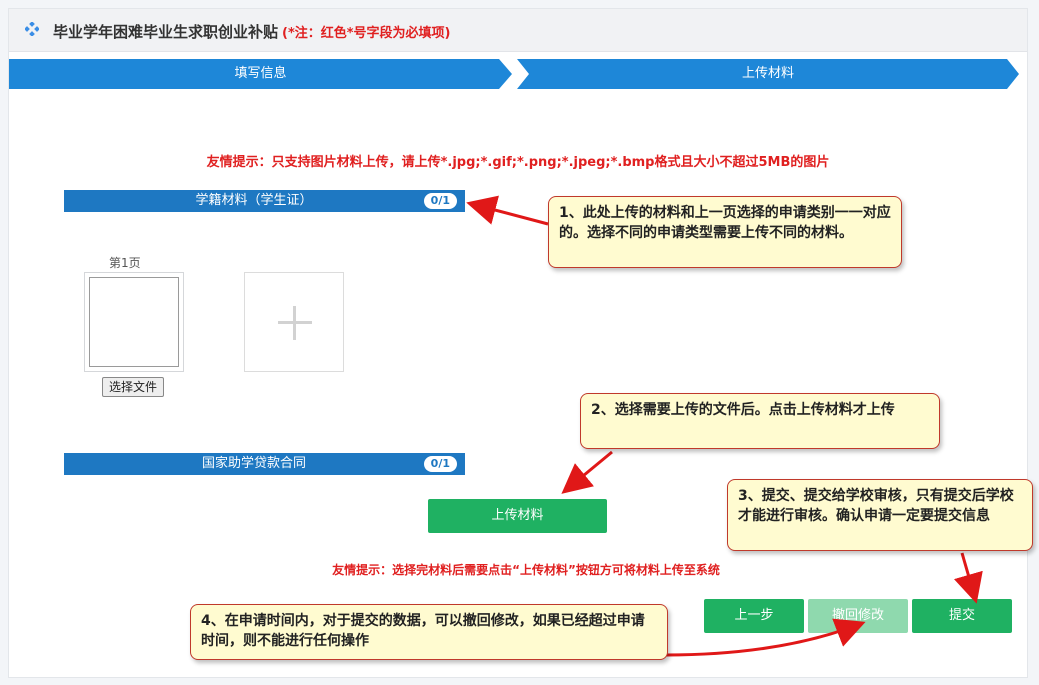 This screenshot has height=685, width=1039. I want to click on plus-icon-vertical, so click(294, 323).